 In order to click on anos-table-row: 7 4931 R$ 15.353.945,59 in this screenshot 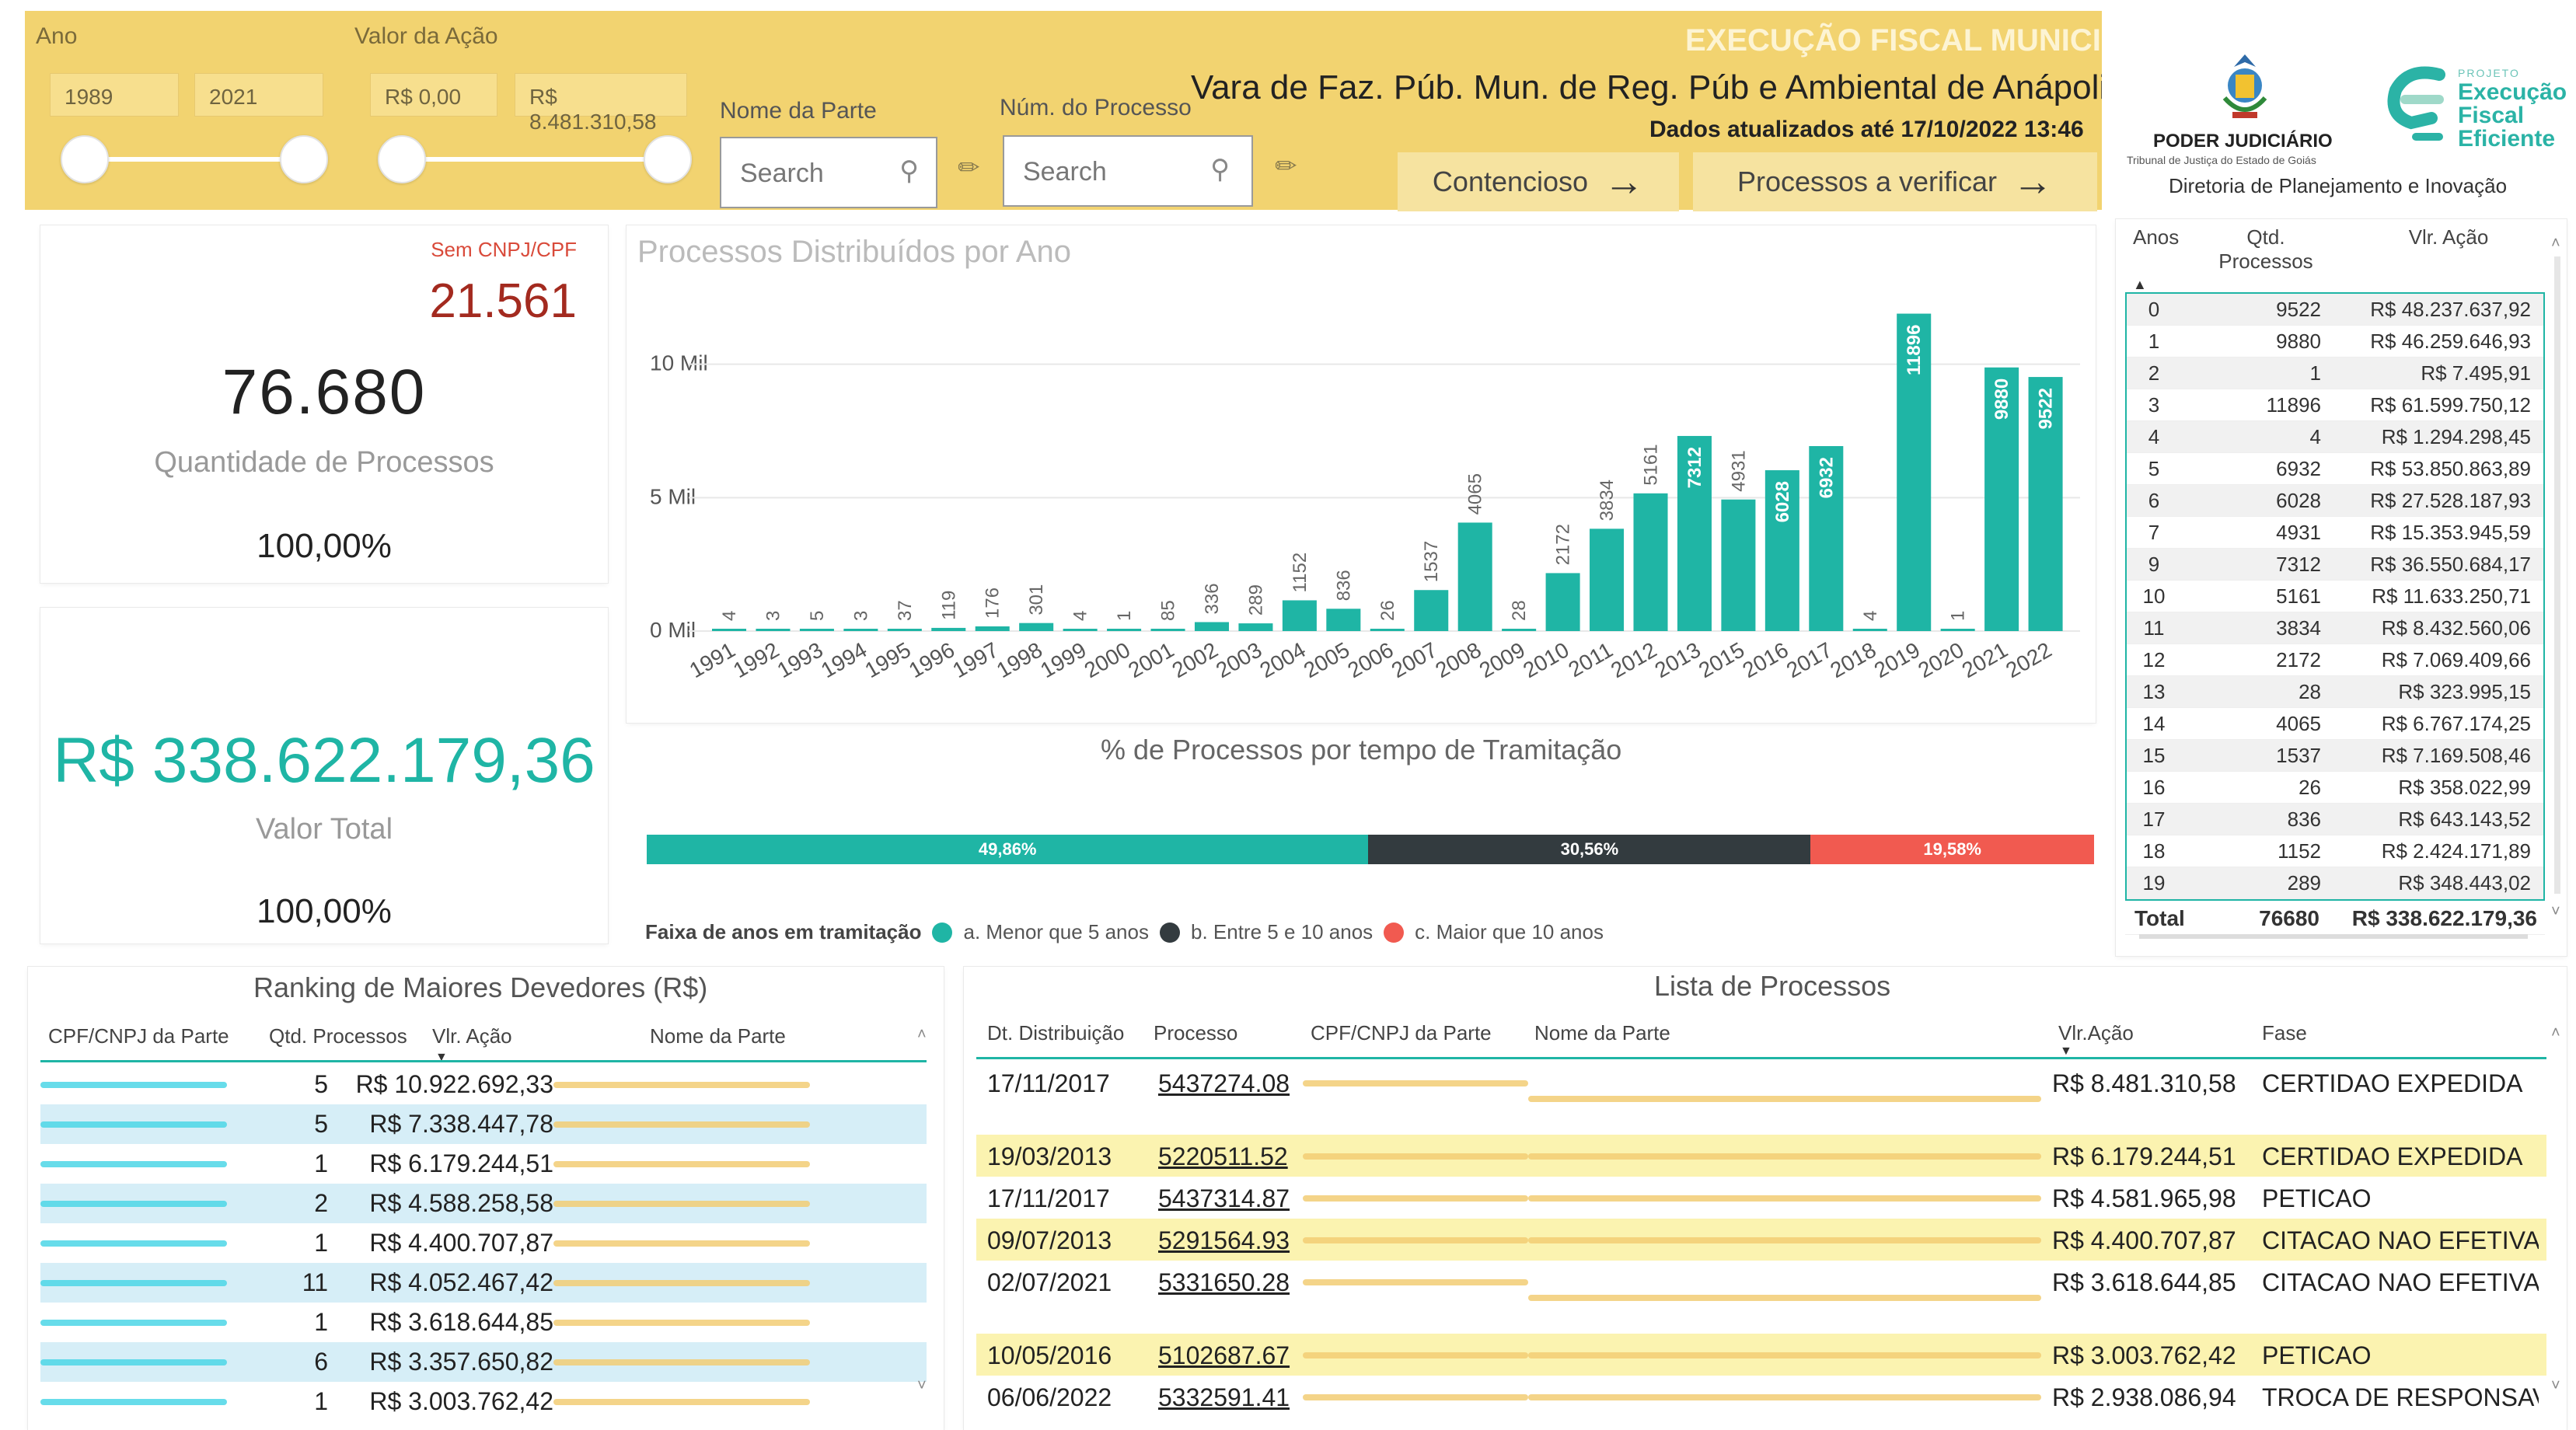, I will do `click(2335, 533)`.